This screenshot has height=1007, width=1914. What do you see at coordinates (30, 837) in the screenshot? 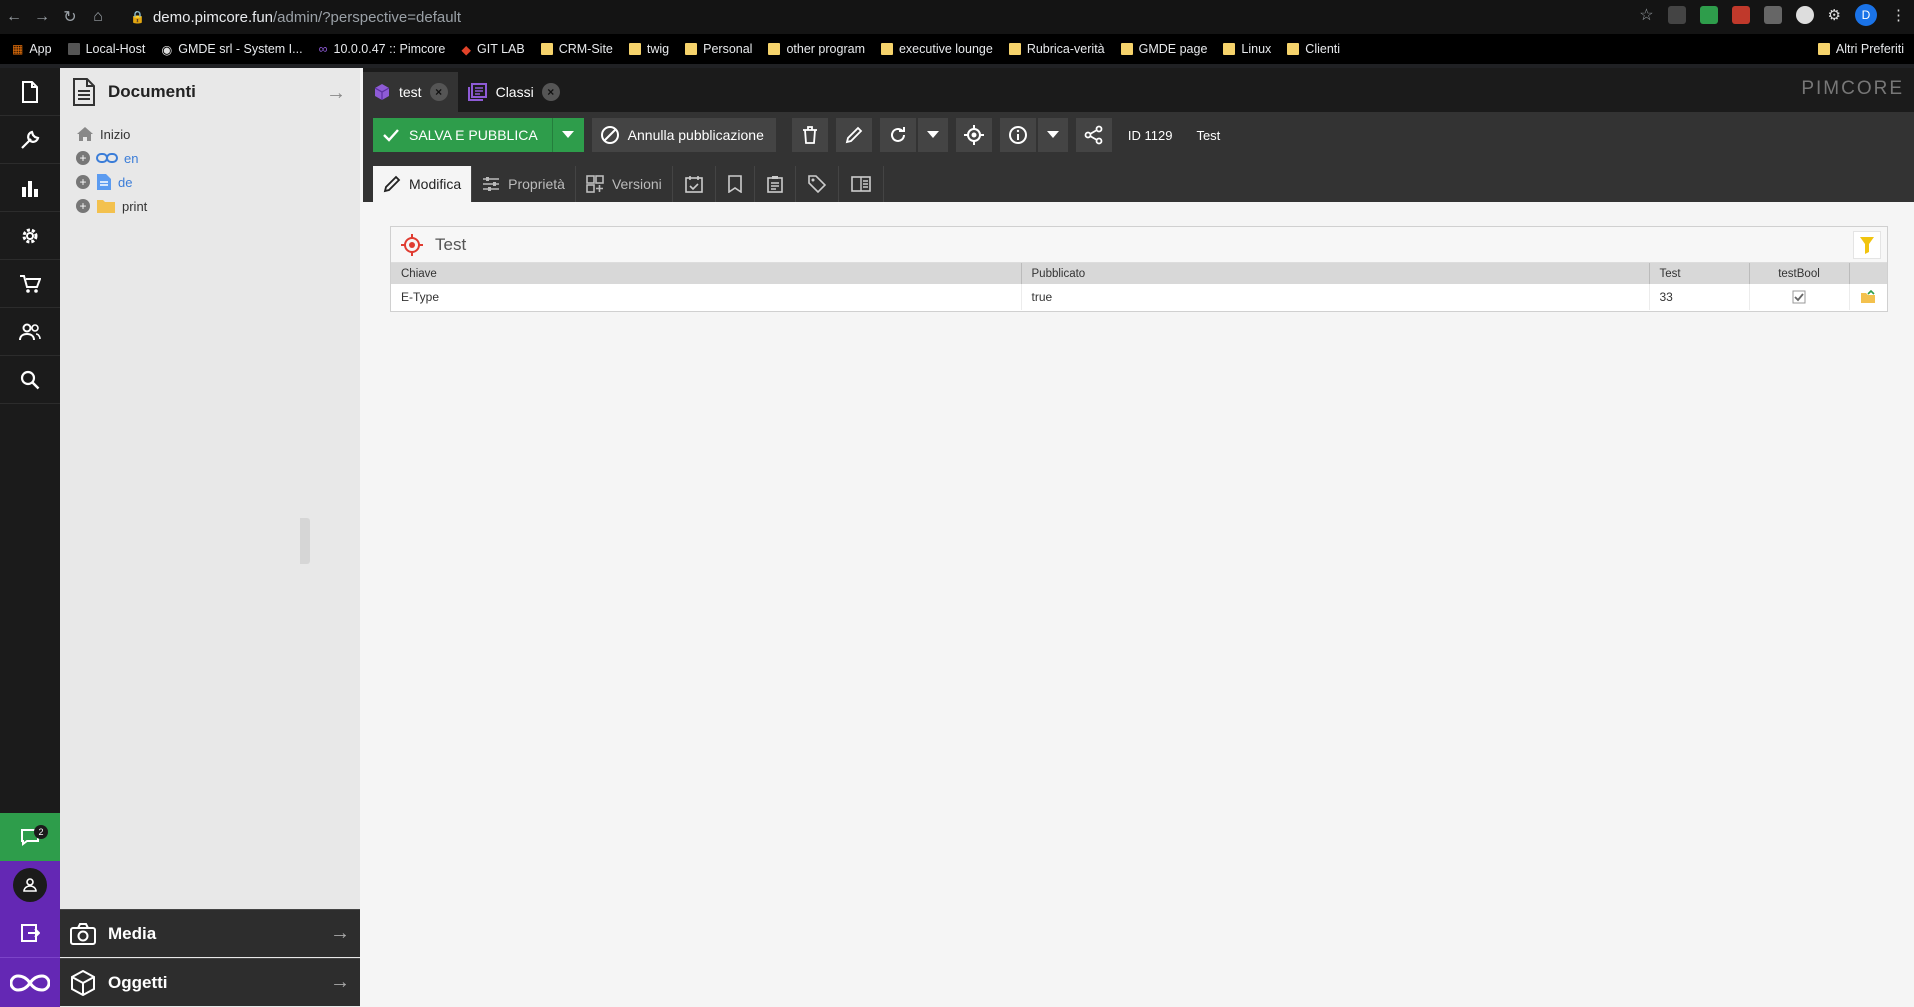
I see `notifications-button: 2` at bounding box center [30, 837].